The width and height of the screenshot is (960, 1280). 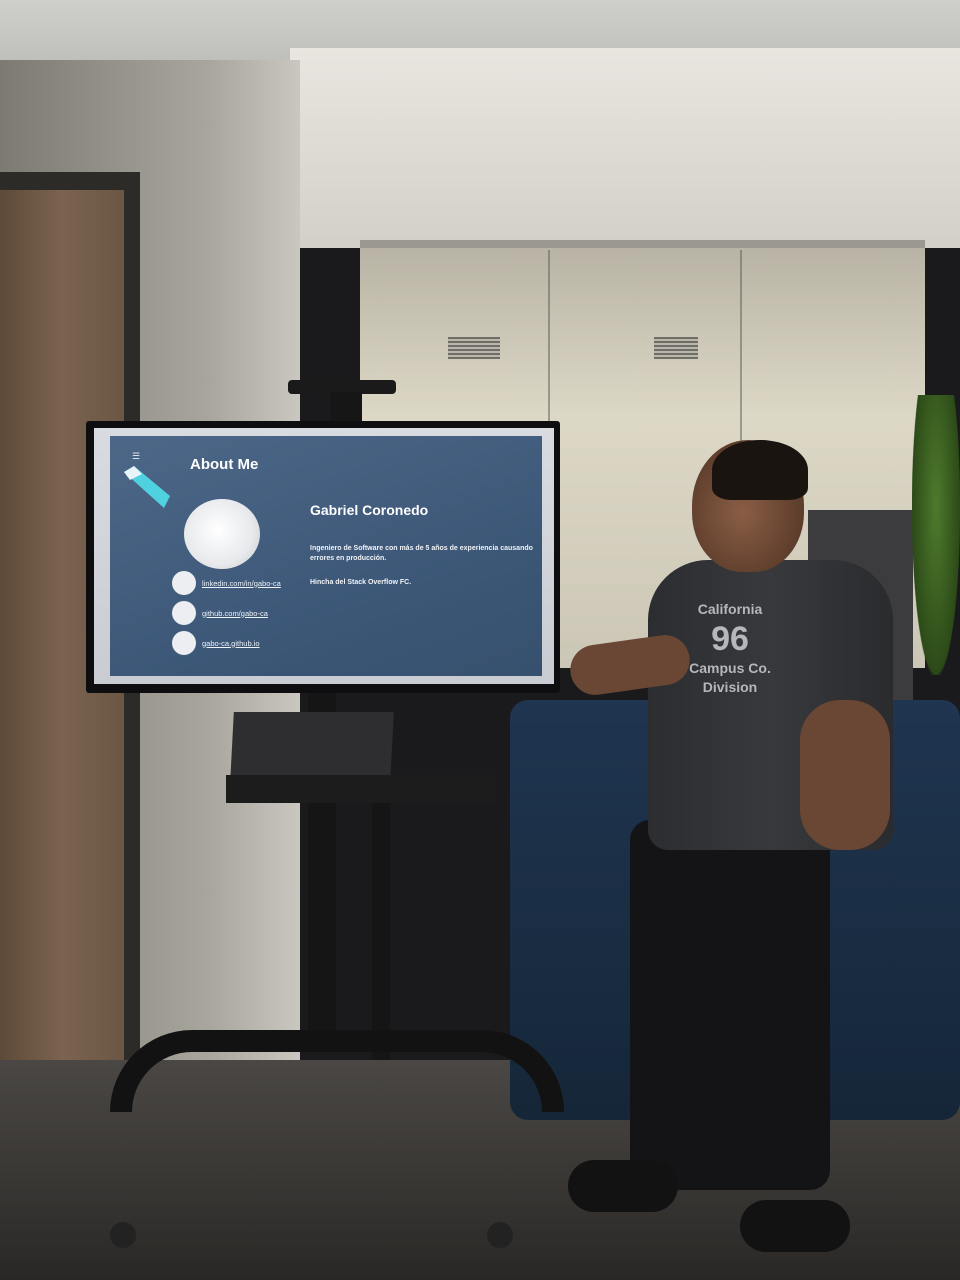 What do you see at coordinates (184, 643) in the screenshot?
I see `globe-icon` at bounding box center [184, 643].